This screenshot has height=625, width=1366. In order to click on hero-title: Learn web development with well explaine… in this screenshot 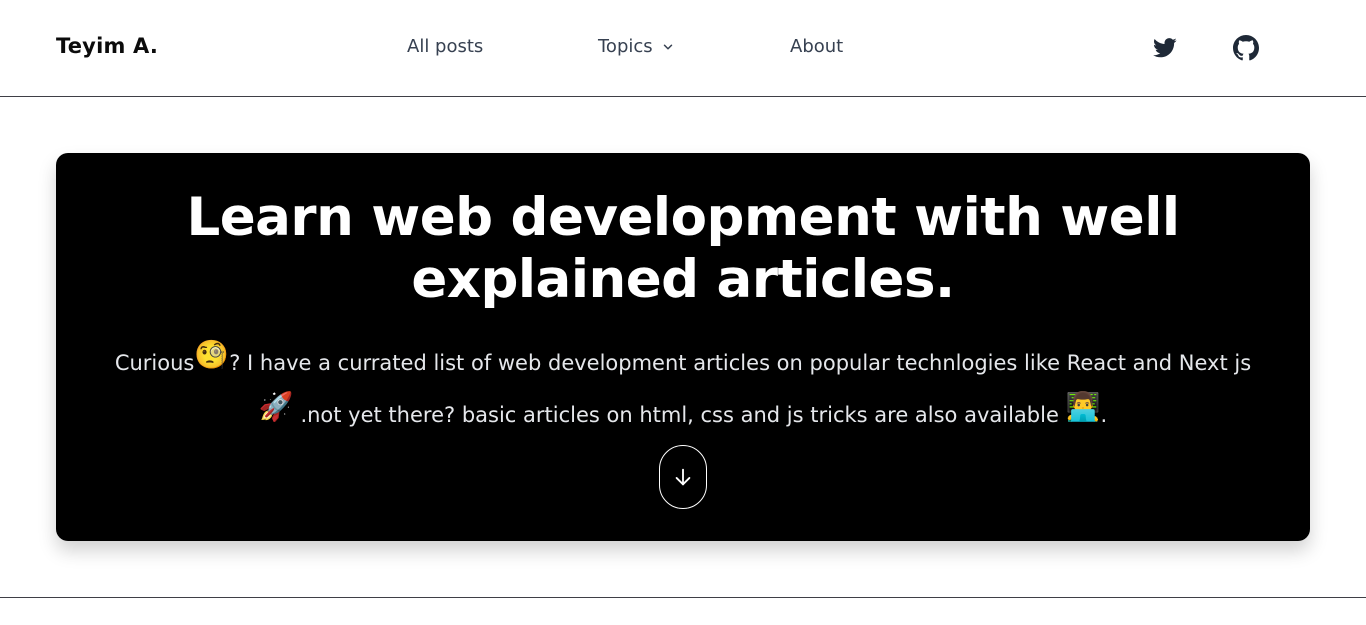, I will do `click(683, 248)`.